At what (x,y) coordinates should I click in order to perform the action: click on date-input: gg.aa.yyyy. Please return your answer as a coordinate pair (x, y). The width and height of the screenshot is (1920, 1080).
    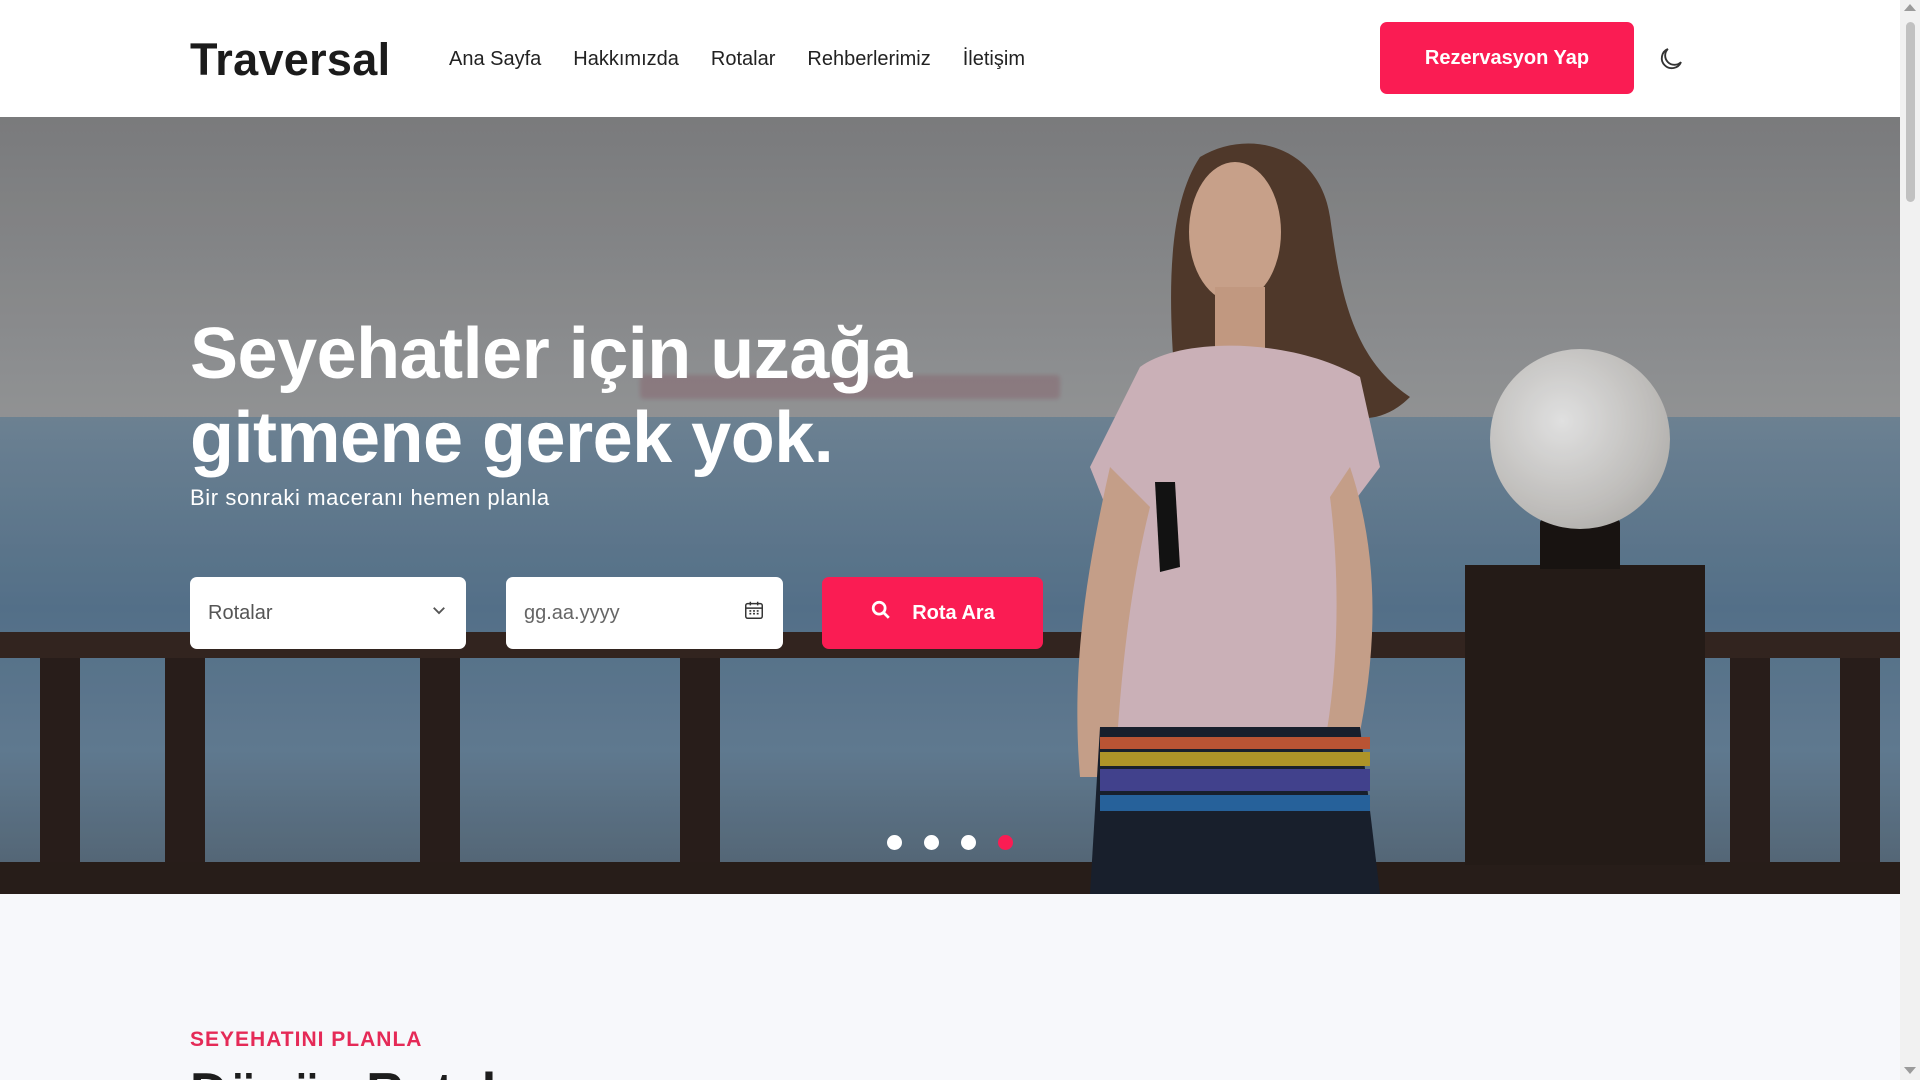
    Looking at the image, I should click on (644, 613).